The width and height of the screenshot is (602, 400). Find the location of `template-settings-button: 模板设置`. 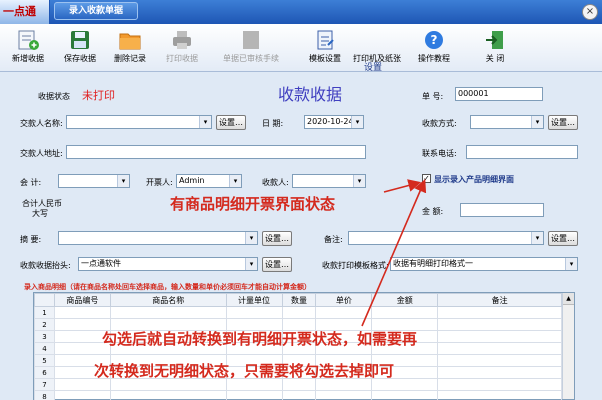

template-settings-button: 模板设置 is located at coordinates (325, 48).